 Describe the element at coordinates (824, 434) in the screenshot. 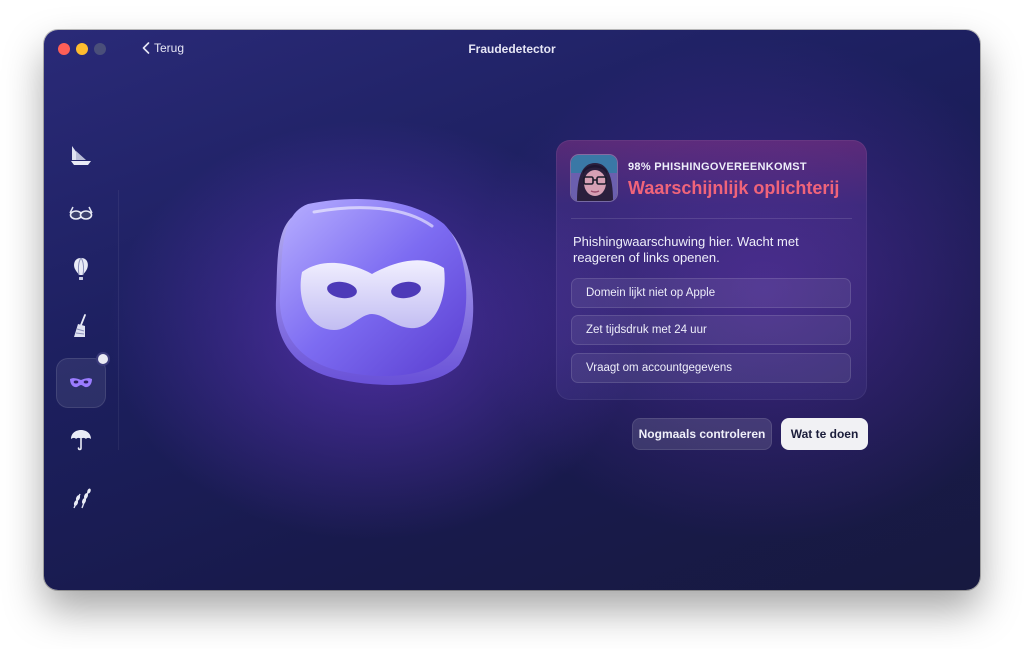

I see `what-to-do-button: Wat te doen` at that location.